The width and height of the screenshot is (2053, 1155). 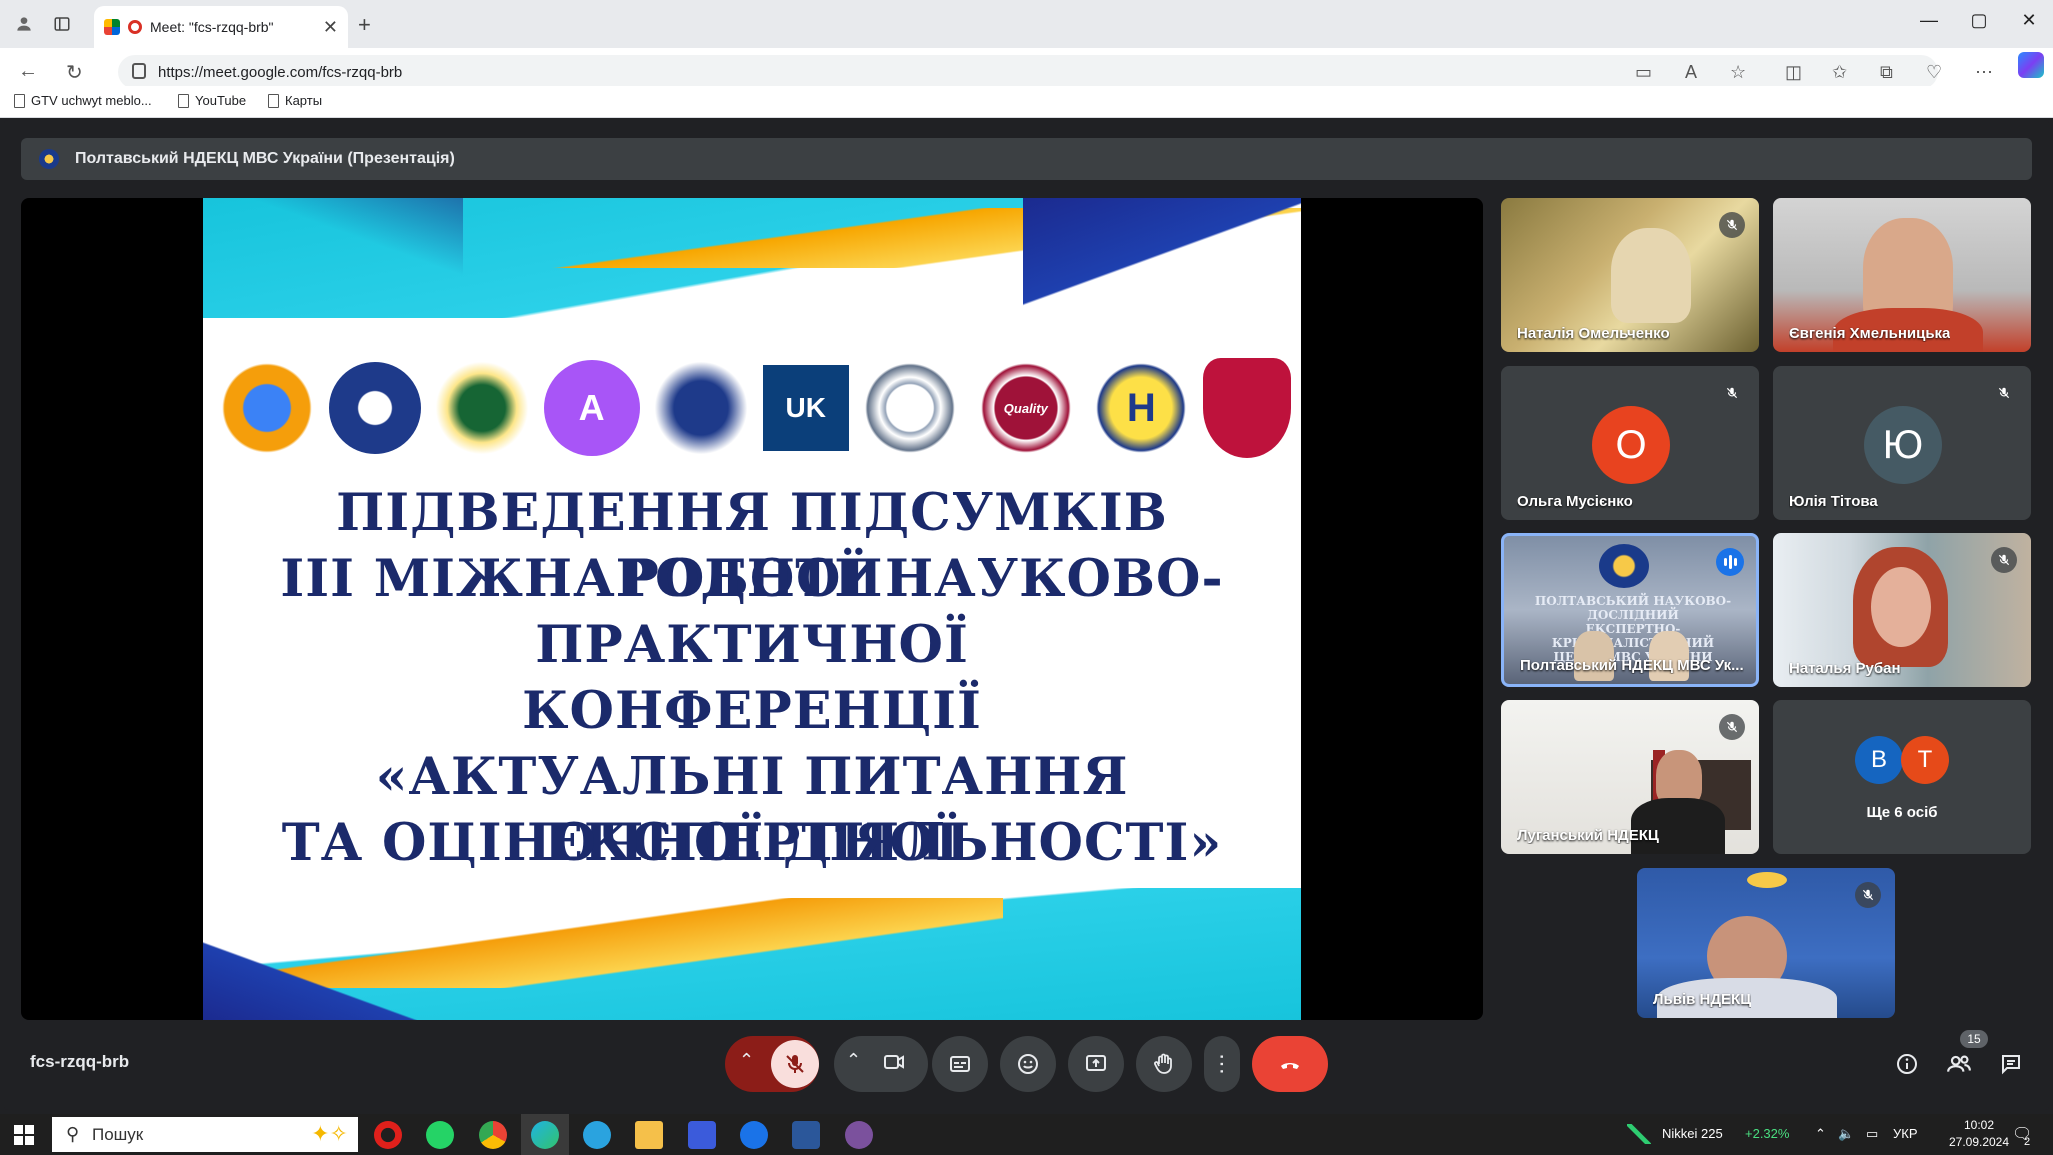 I want to click on present-icon, so click(x=1096, y=1063).